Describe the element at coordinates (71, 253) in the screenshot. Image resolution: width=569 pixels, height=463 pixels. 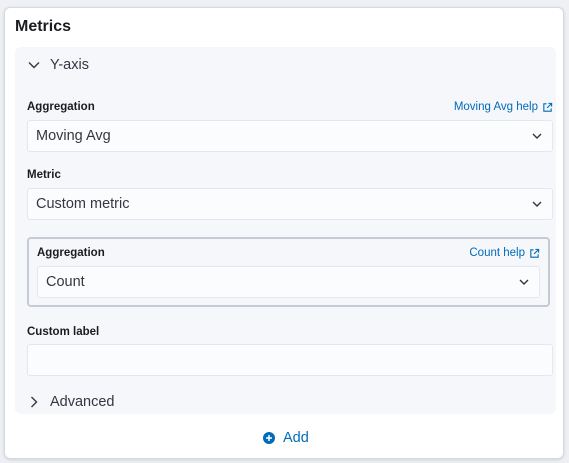
I see `custom-metric-aggregation-label: Aggregation` at that location.